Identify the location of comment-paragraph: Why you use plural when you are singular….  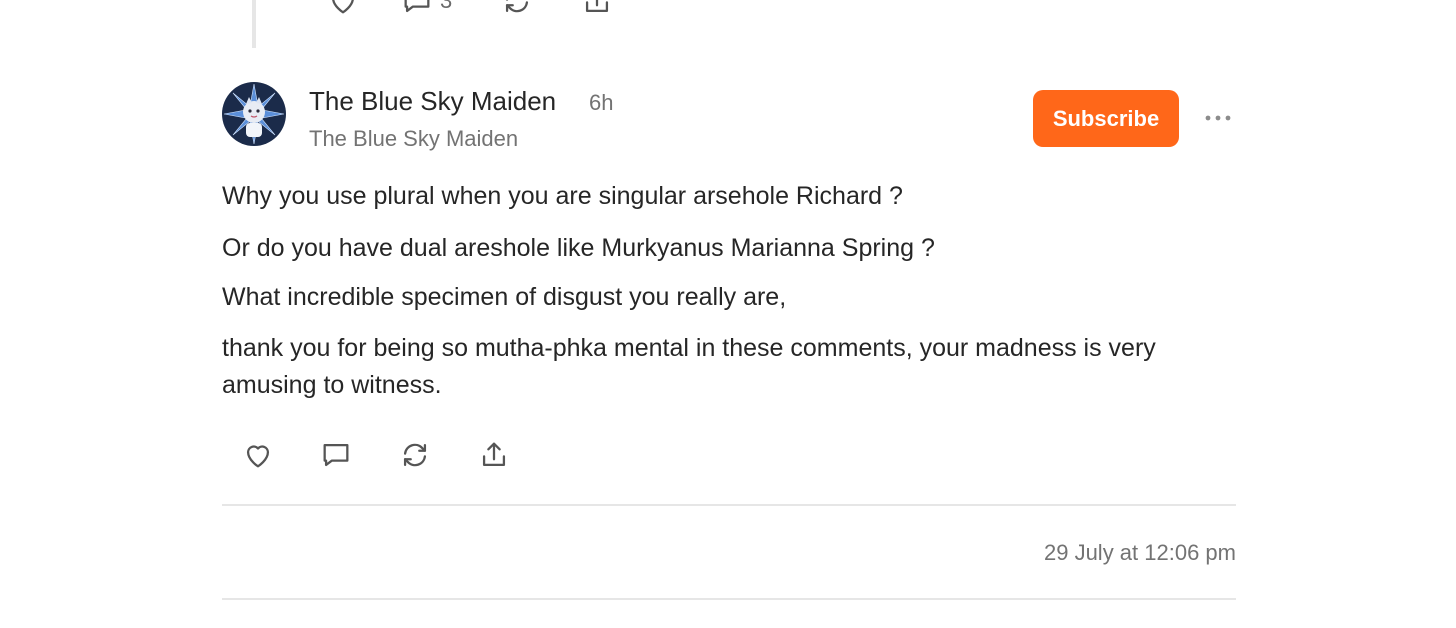
(562, 196).